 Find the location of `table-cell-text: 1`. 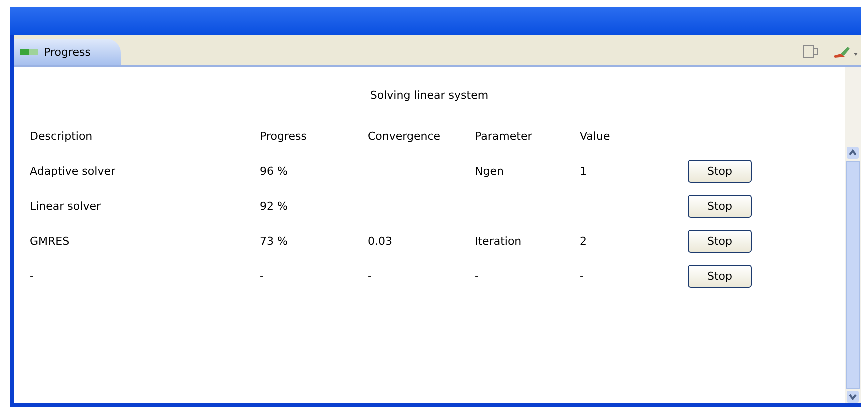

table-cell-text: 1 is located at coordinates (584, 172).